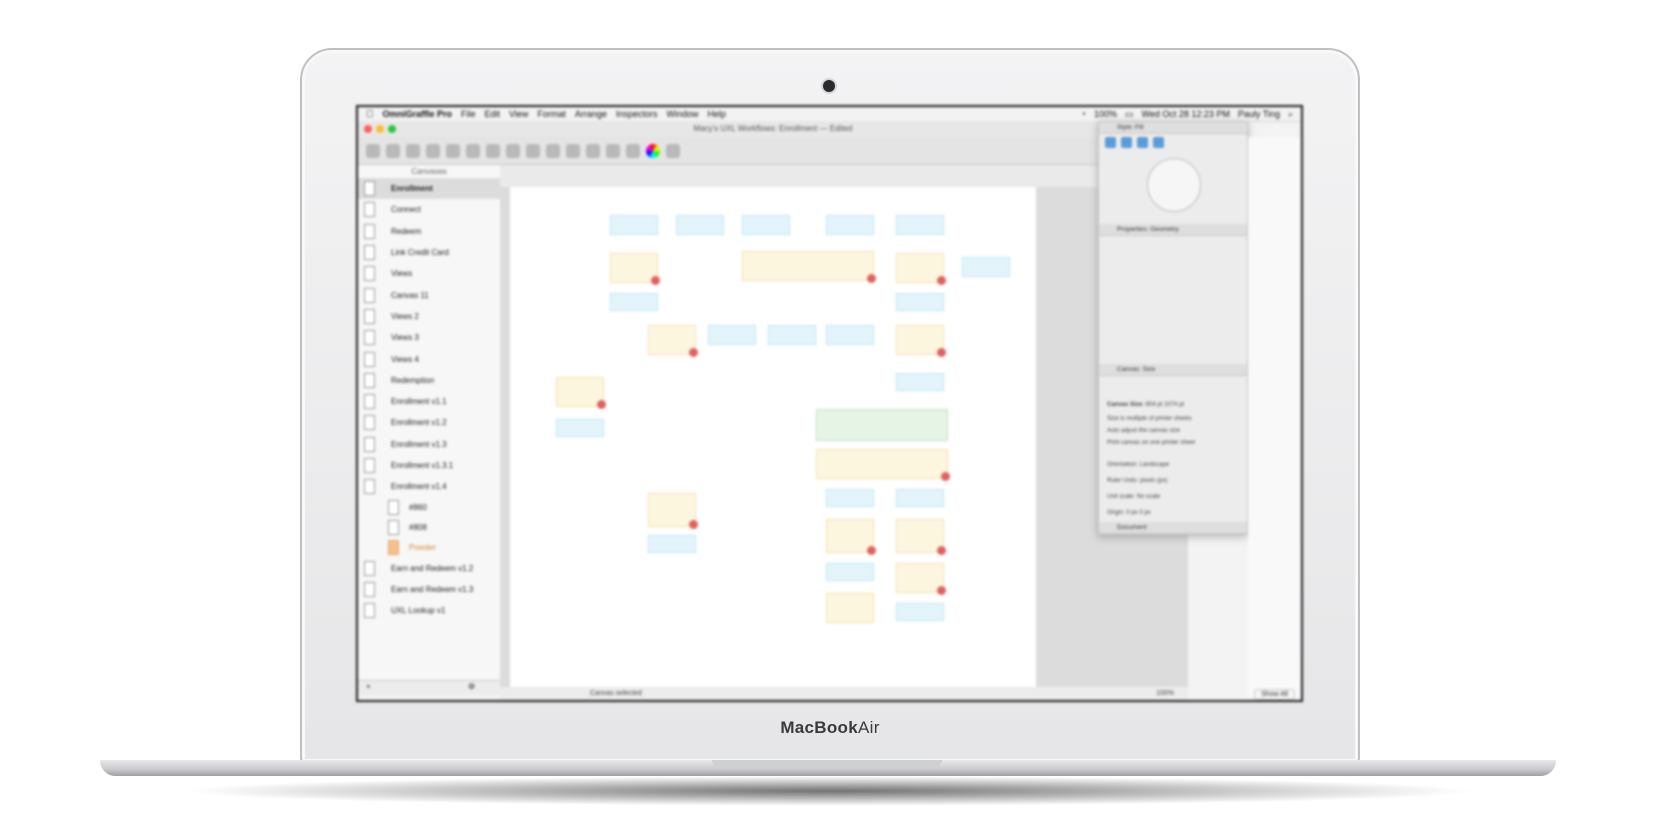  Describe the element at coordinates (429, 252) in the screenshot. I see `sidebar-item-link-credit-card: Link Credit Card` at that location.